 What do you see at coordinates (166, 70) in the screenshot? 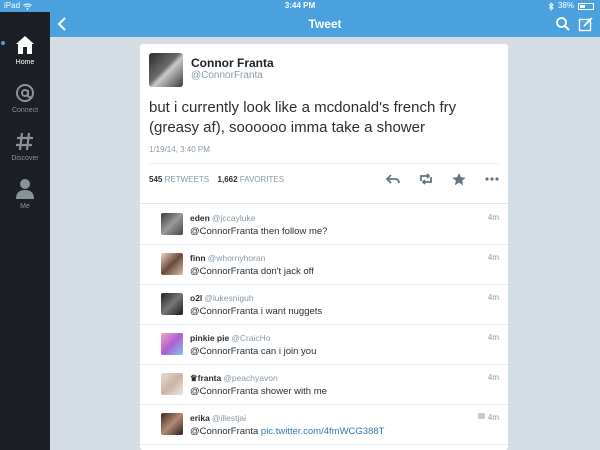
I see `author-avatar` at bounding box center [166, 70].